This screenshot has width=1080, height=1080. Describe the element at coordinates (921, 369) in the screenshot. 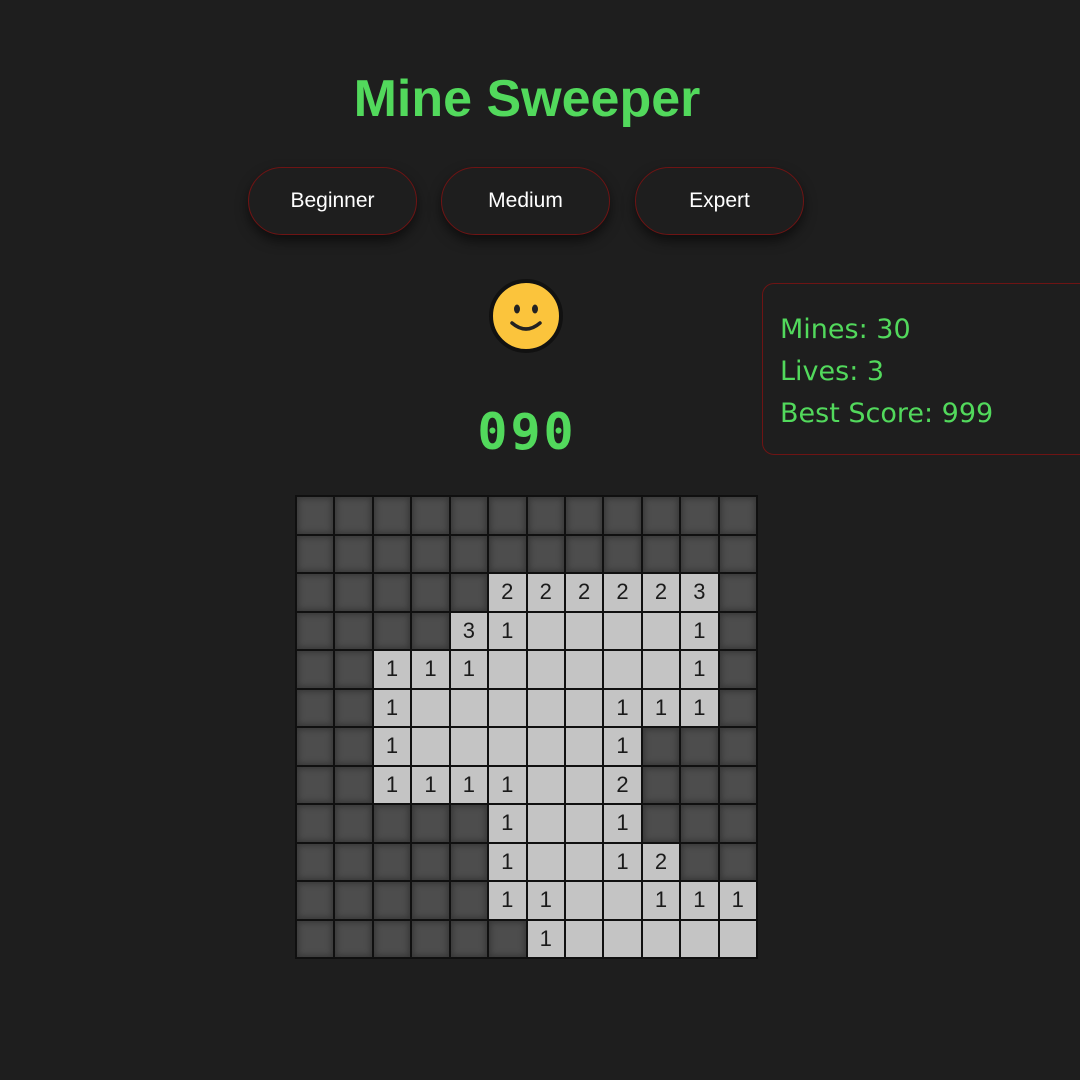

I see `stats-panel: Mines: 30 Lives: 3 Best Score: 999` at that location.